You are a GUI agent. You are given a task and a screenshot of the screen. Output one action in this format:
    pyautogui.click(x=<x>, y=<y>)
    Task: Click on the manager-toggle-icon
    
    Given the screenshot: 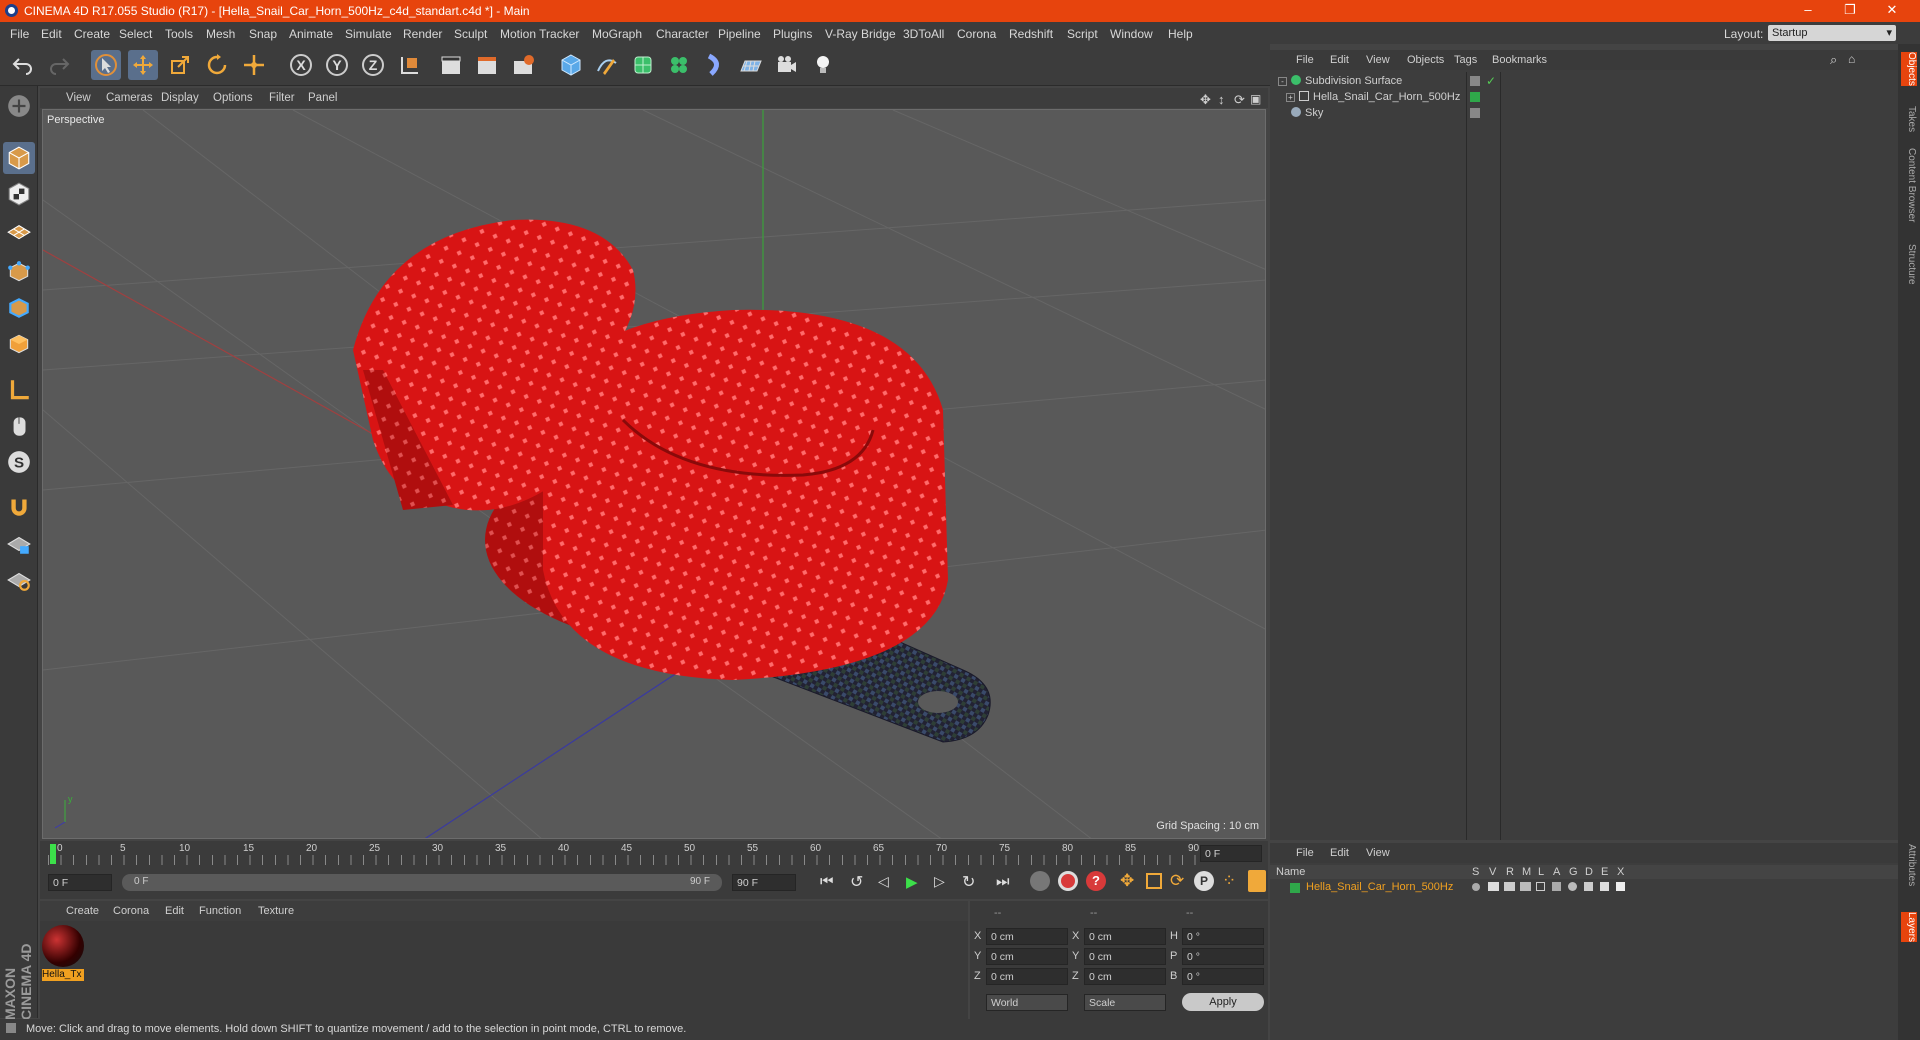 What is the action you would take?
    pyautogui.click(x=1525, y=886)
    